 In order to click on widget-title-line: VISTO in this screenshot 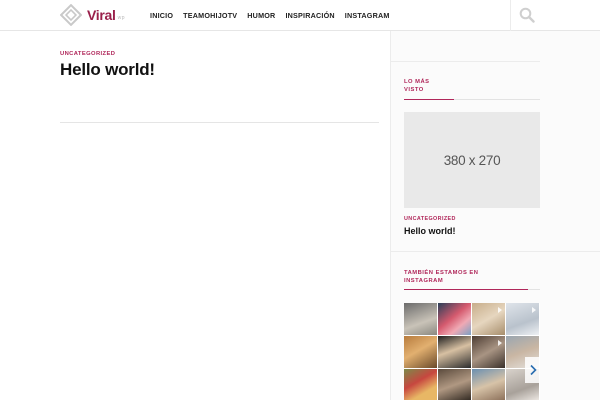, I will do `click(414, 90)`.